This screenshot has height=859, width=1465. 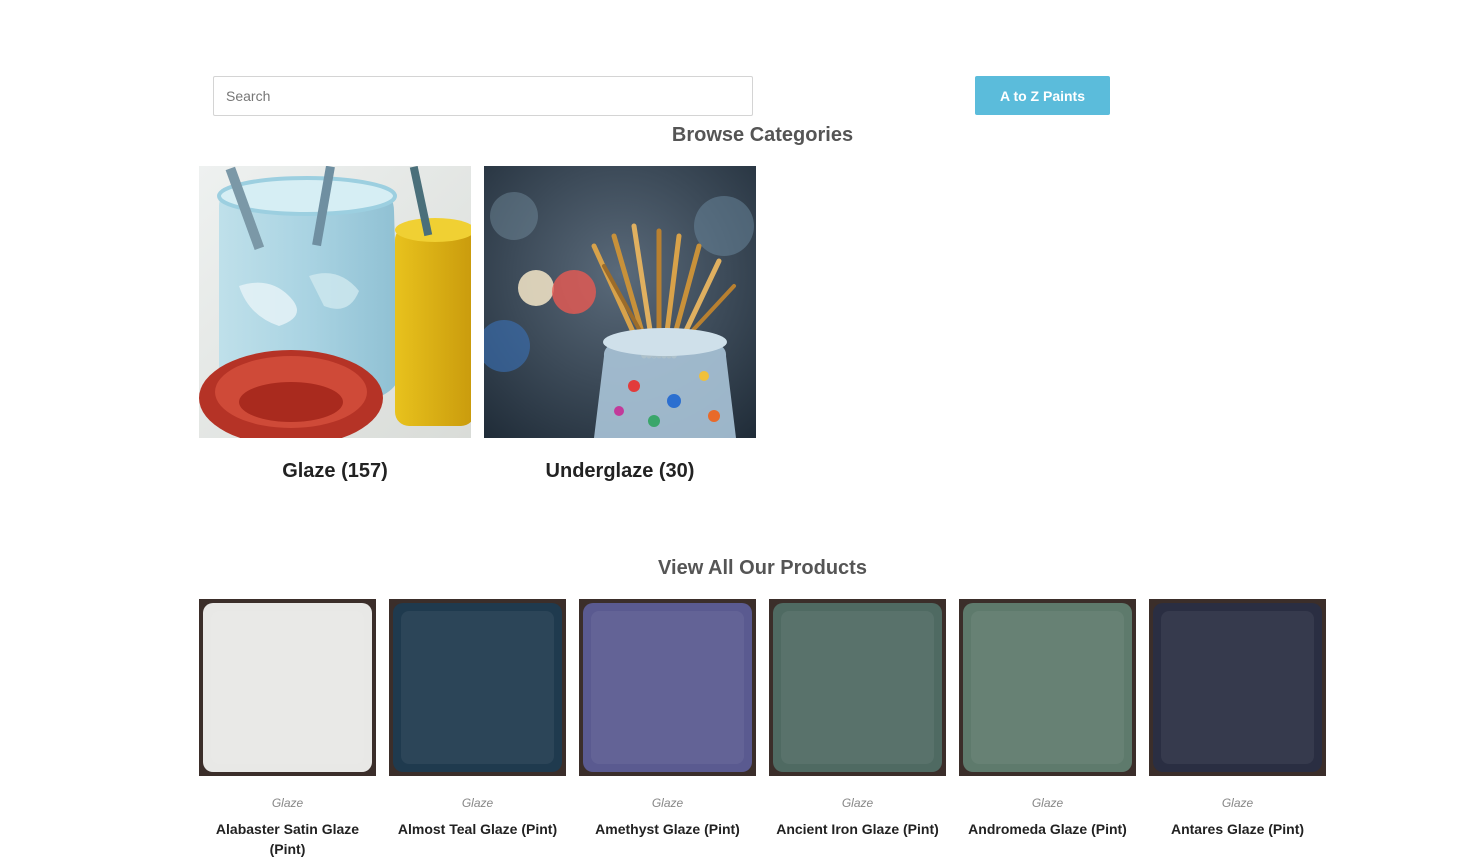 I want to click on paint-brushes-jar-image, so click(x=620, y=302).